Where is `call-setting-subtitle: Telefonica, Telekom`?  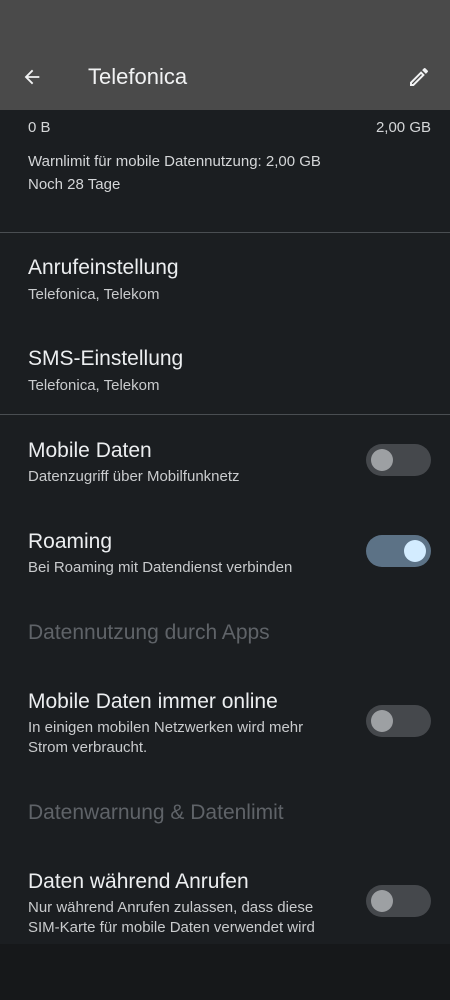 call-setting-subtitle: Telefonica, Telekom is located at coordinates (94, 294).